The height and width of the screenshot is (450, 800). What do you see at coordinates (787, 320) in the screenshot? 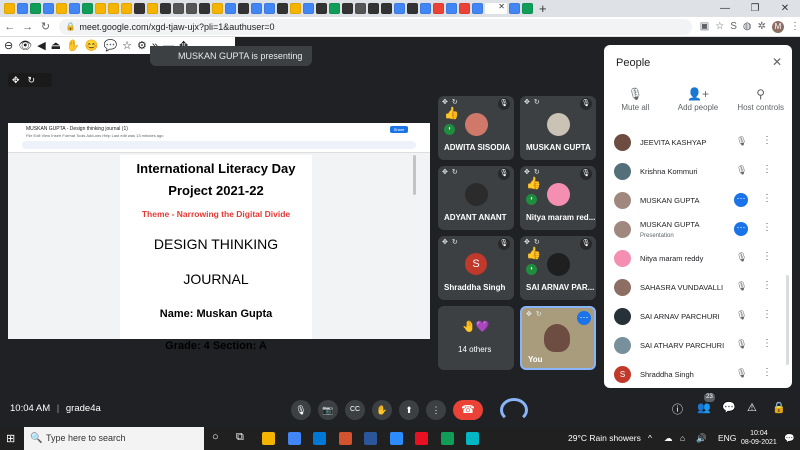
I see `panel-scrollbar` at bounding box center [787, 320].